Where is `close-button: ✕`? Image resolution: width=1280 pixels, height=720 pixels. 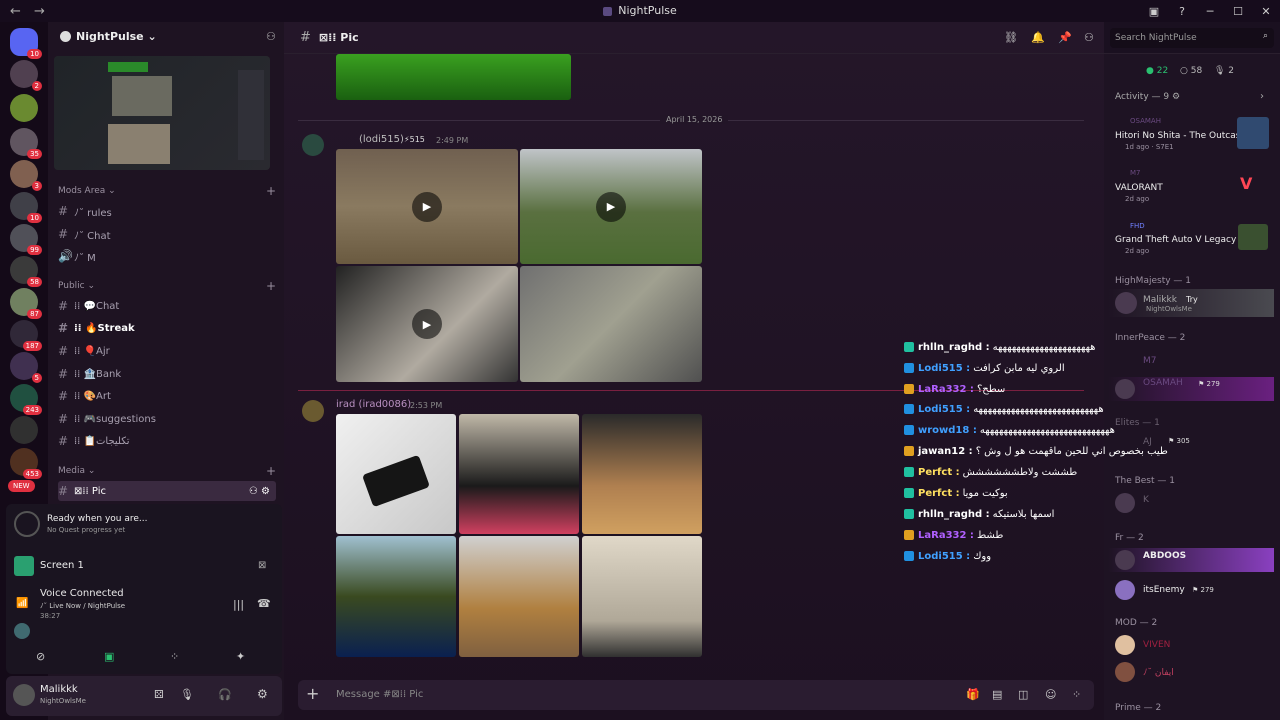 close-button: ✕ is located at coordinates (1266, 11).